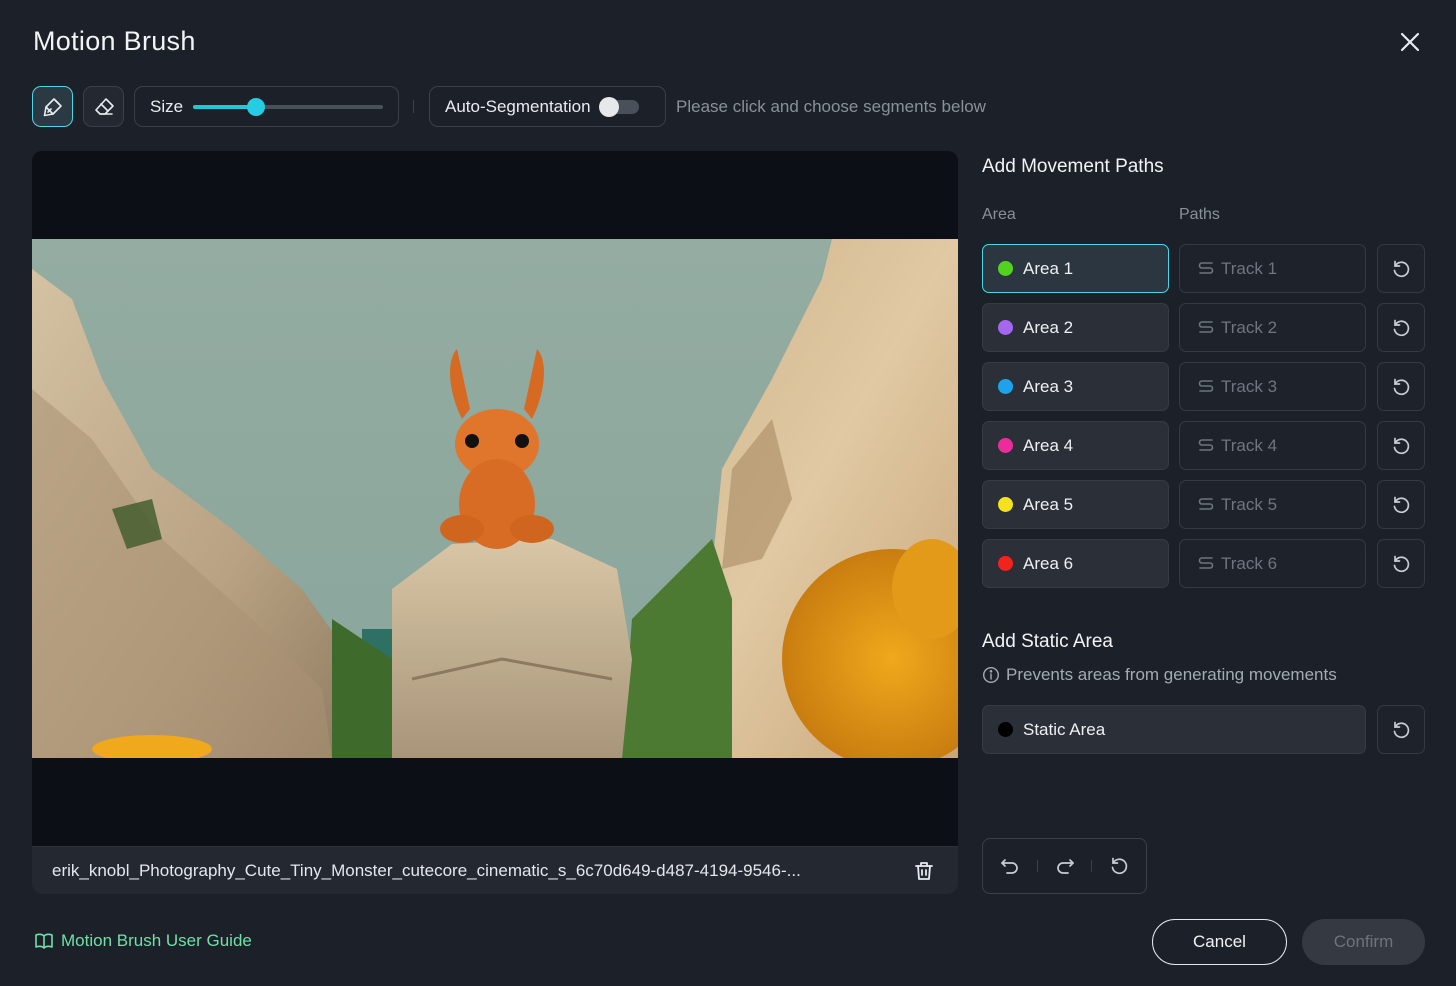 This screenshot has height=986, width=1456. I want to click on static-area-note: Prevents areas from generating movements, so click(1159, 675).